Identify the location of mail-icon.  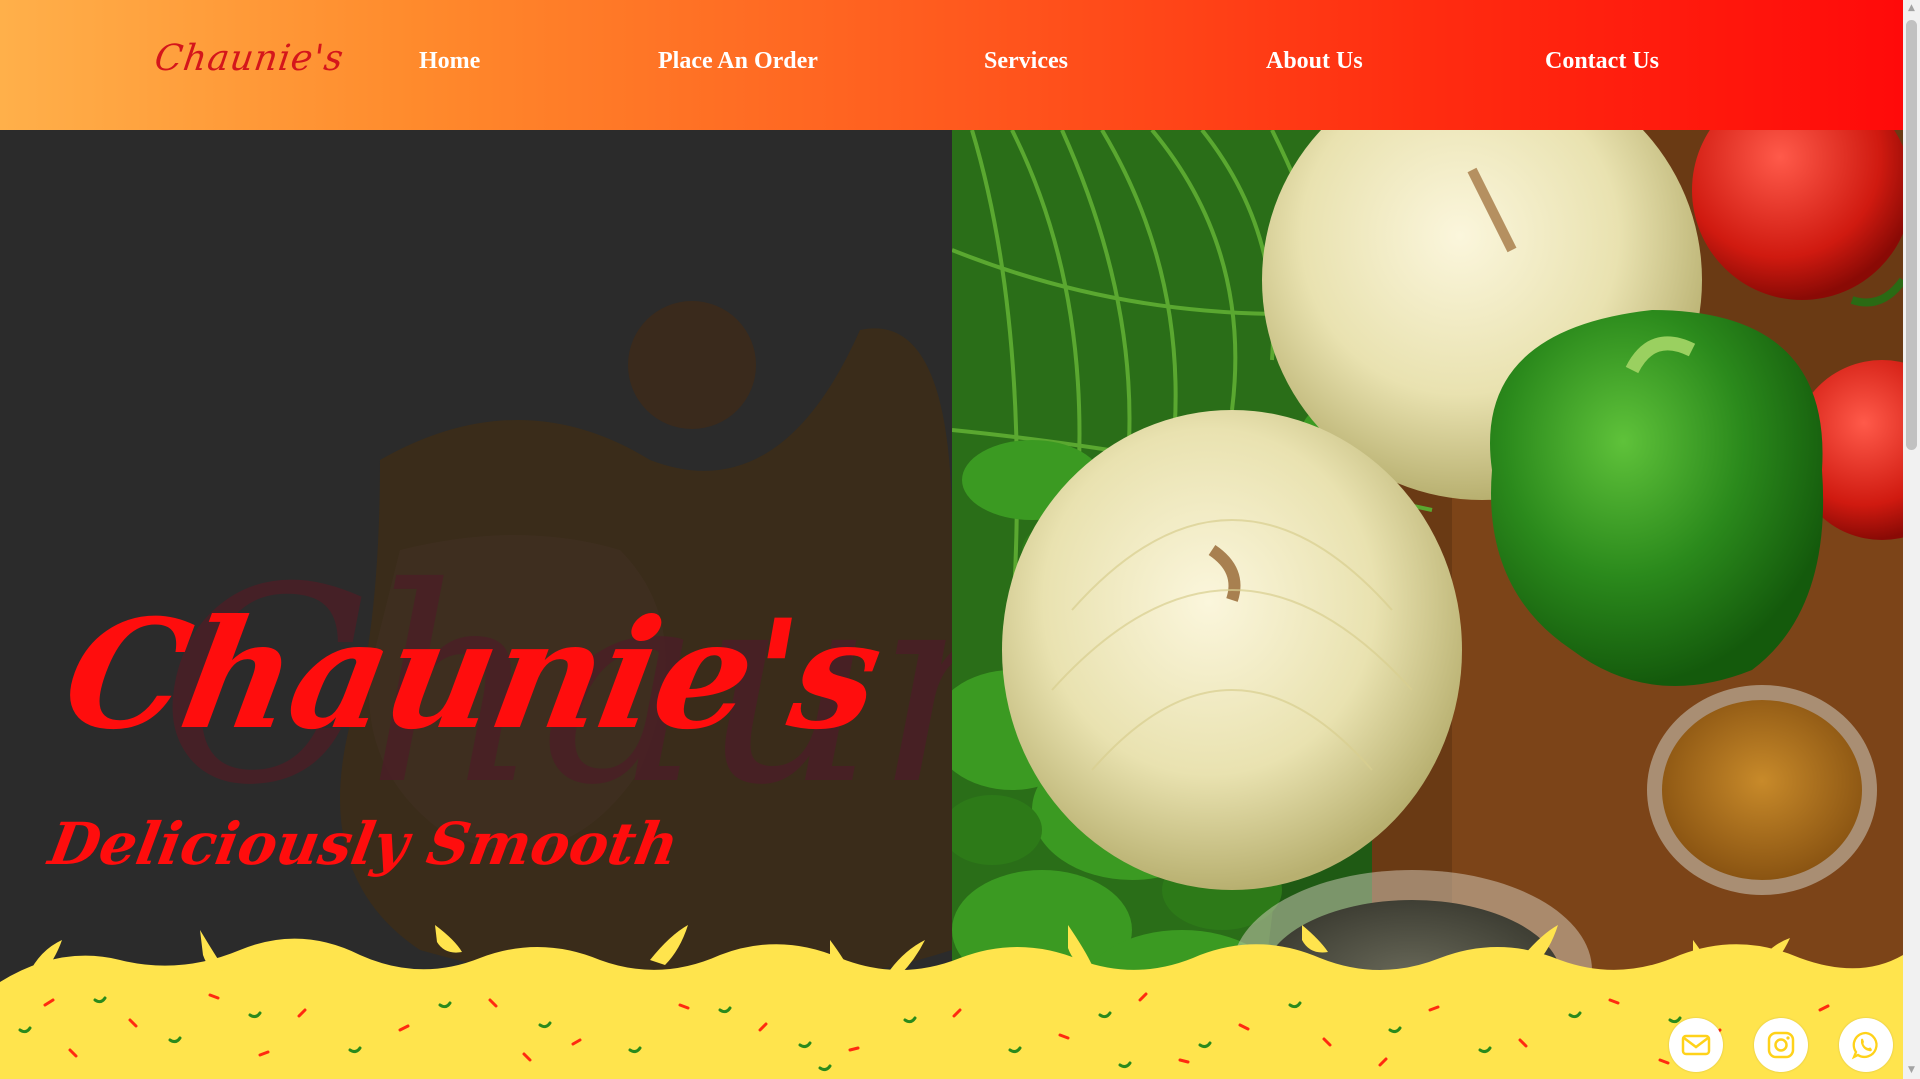
(1696, 1045).